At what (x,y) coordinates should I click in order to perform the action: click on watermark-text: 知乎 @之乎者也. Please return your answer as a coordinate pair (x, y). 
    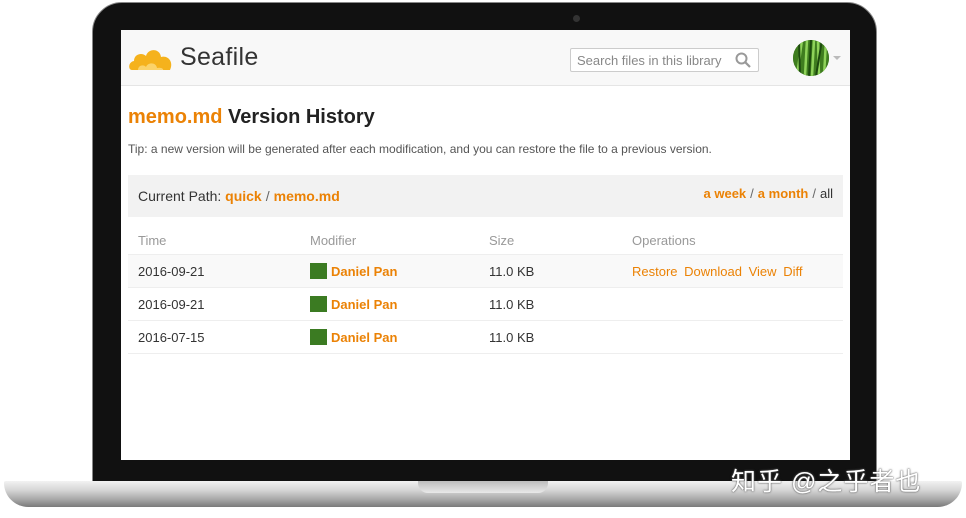
    Looking at the image, I should click on (826, 482).